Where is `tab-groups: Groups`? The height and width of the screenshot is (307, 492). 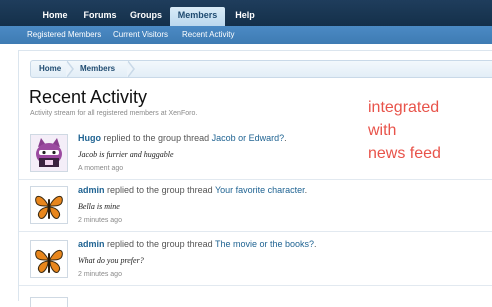 tab-groups: Groups is located at coordinates (146, 16).